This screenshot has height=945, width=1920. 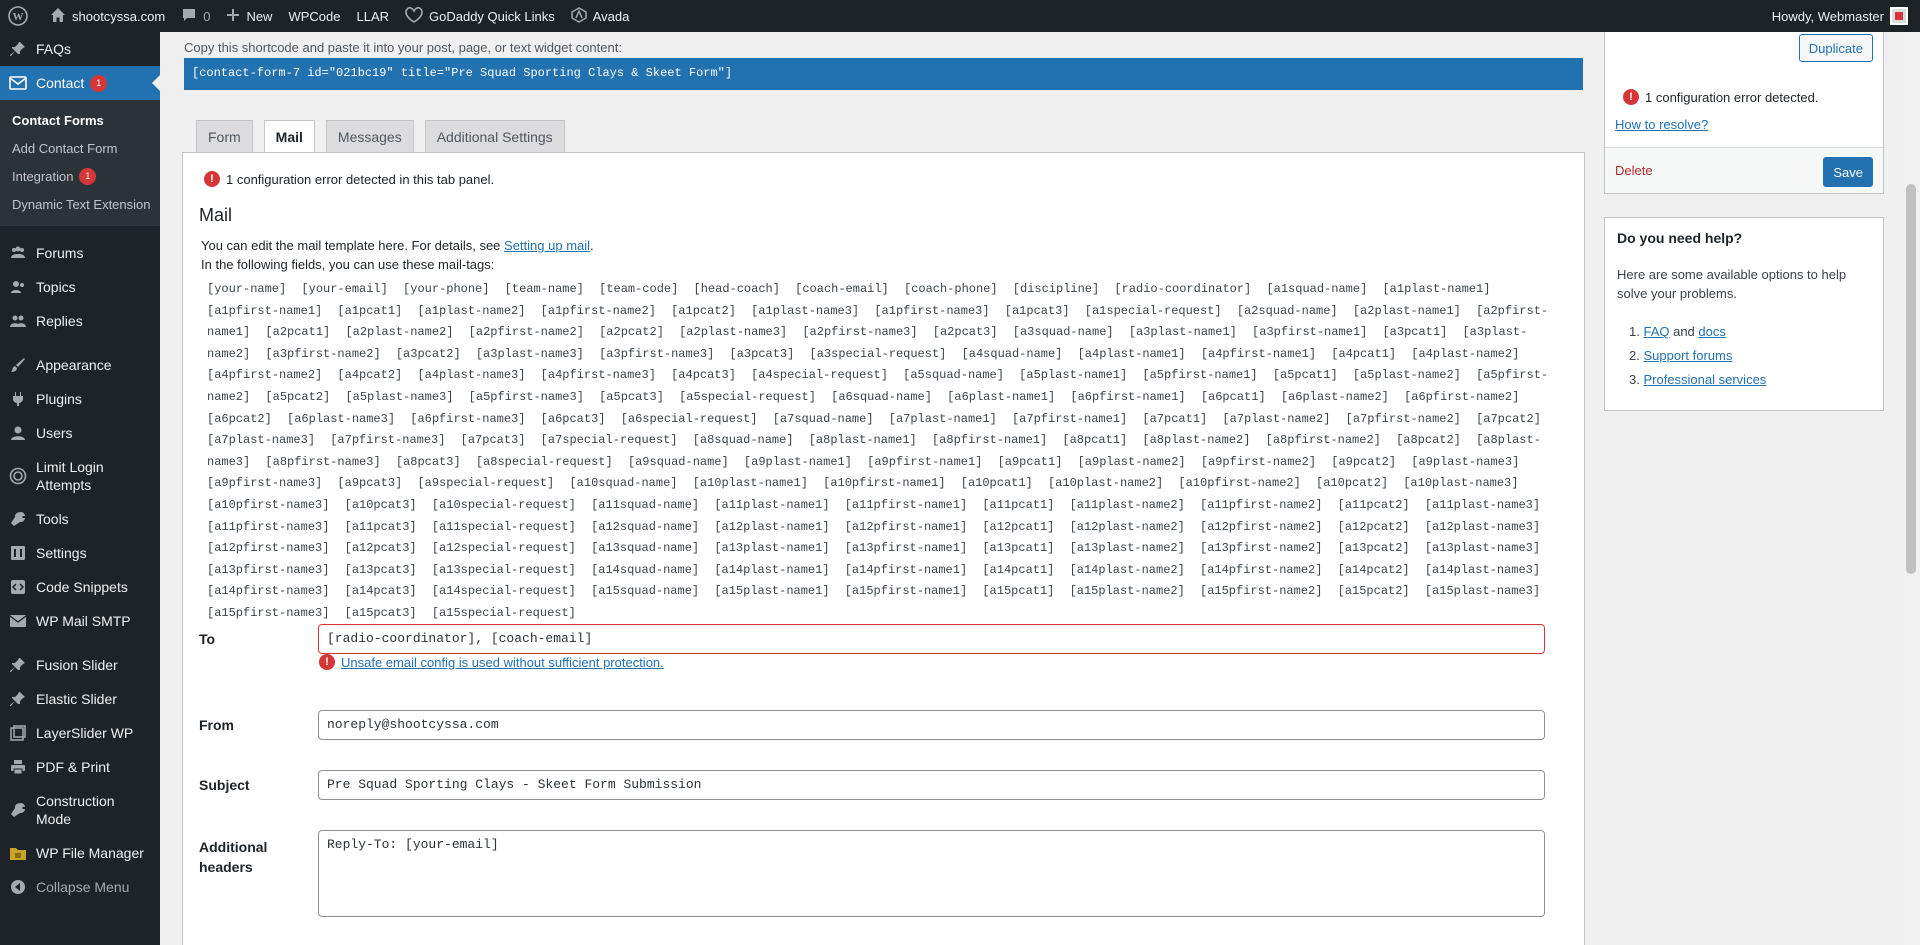 What do you see at coordinates (1711, 331) in the screenshot?
I see `docs-link: docs` at bounding box center [1711, 331].